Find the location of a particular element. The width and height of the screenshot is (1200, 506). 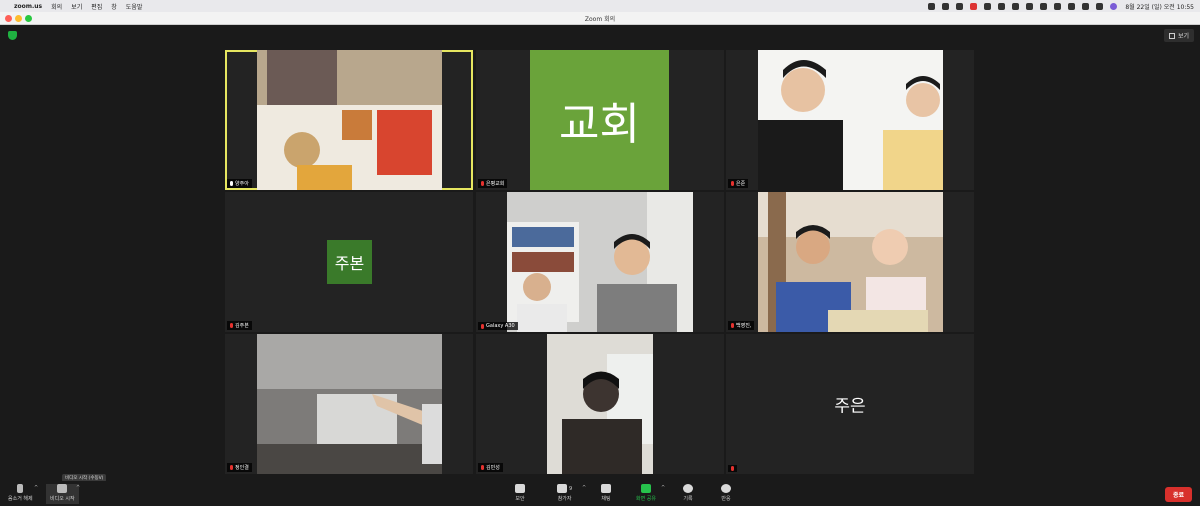

battery-icon is located at coordinates (1058, 6).